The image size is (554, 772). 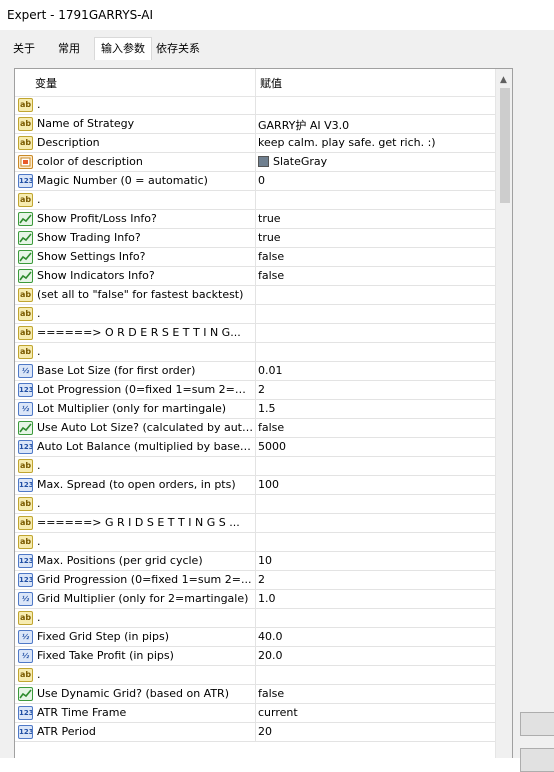 What do you see at coordinates (375, 408) in the screenshot?
I see `parameter-value: 1.5` at bounding box center [375, 408].